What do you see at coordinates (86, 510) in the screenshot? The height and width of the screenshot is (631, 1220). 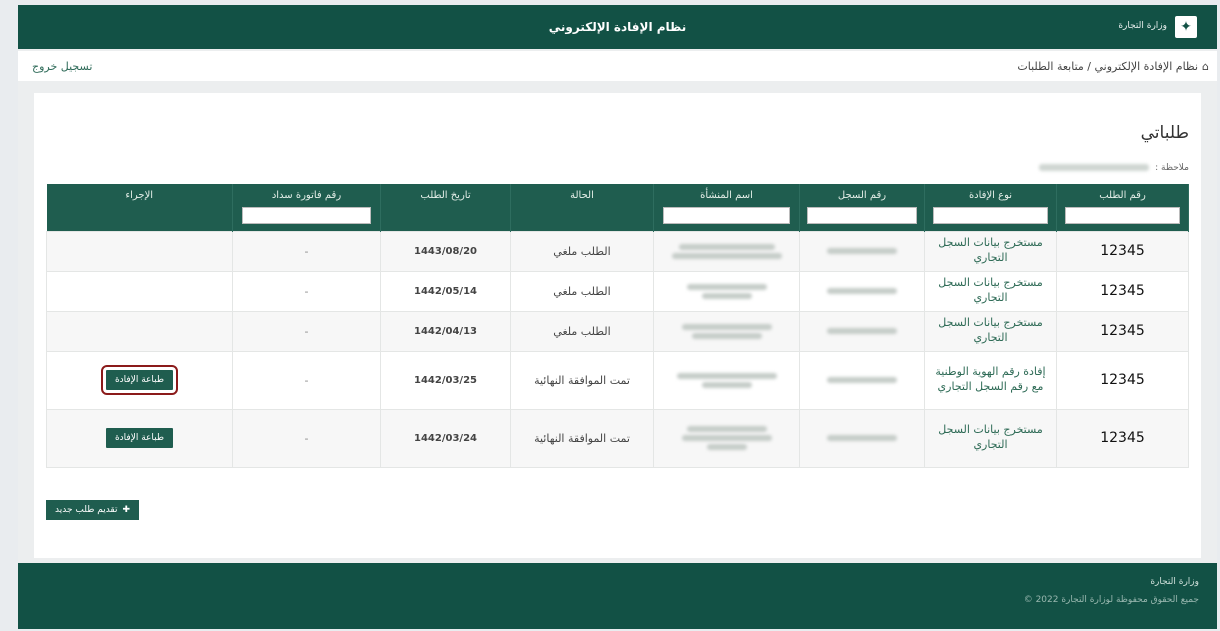 I see `new-request-label: تقديم طلب جديد` at bounding box center [86, 510].